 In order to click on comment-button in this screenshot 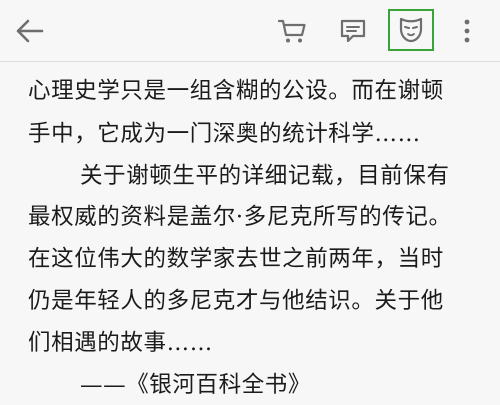, I will do `click(353, 31)`.